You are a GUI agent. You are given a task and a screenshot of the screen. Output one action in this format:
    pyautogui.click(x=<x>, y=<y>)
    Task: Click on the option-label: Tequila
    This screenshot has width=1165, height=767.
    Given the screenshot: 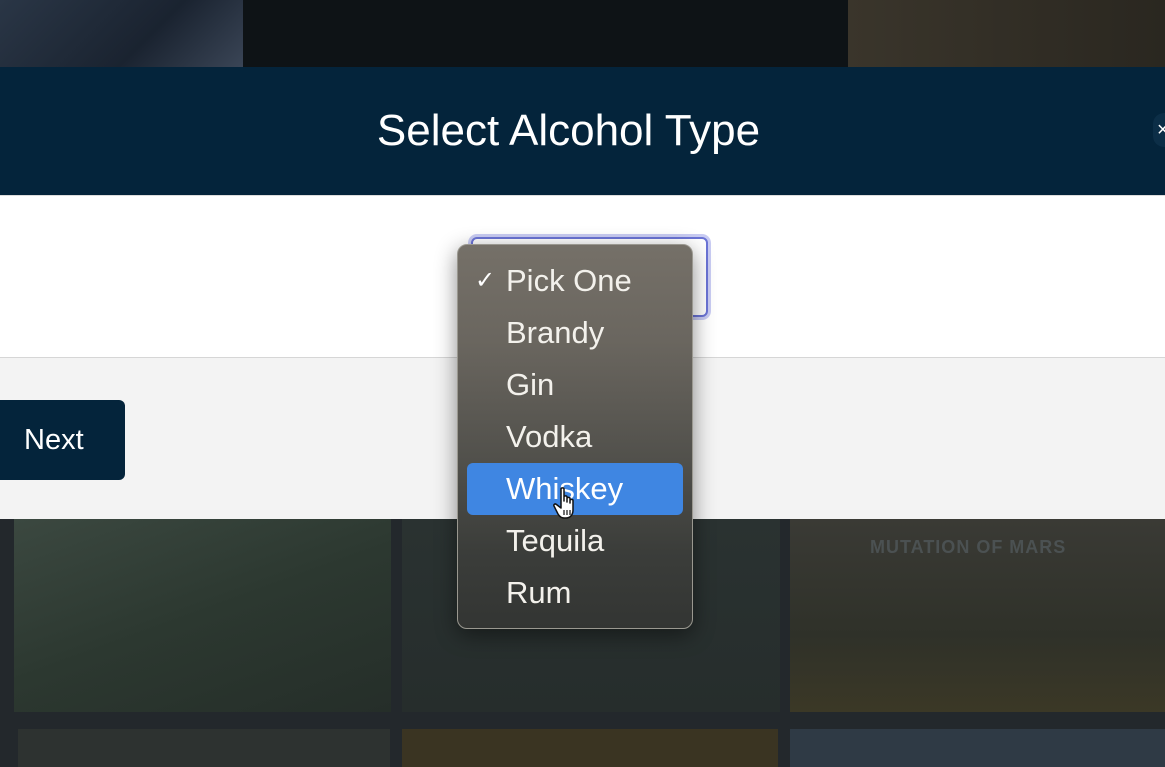 What is the action you would take?
    pyautogui.click(x=555, y=540)
    